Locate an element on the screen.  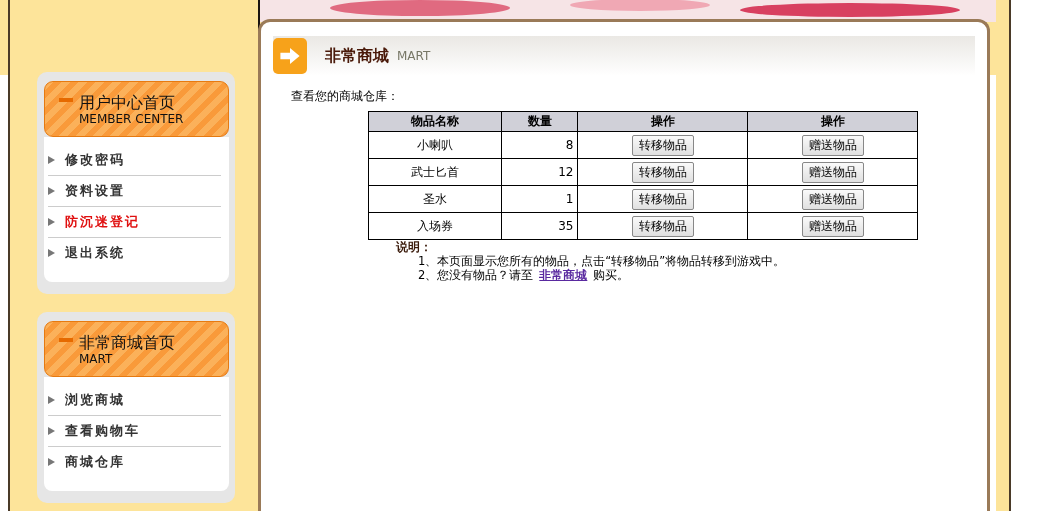
section-header: 用户中心首页 MEMBER CENTER is located at coordinates (136, 109).